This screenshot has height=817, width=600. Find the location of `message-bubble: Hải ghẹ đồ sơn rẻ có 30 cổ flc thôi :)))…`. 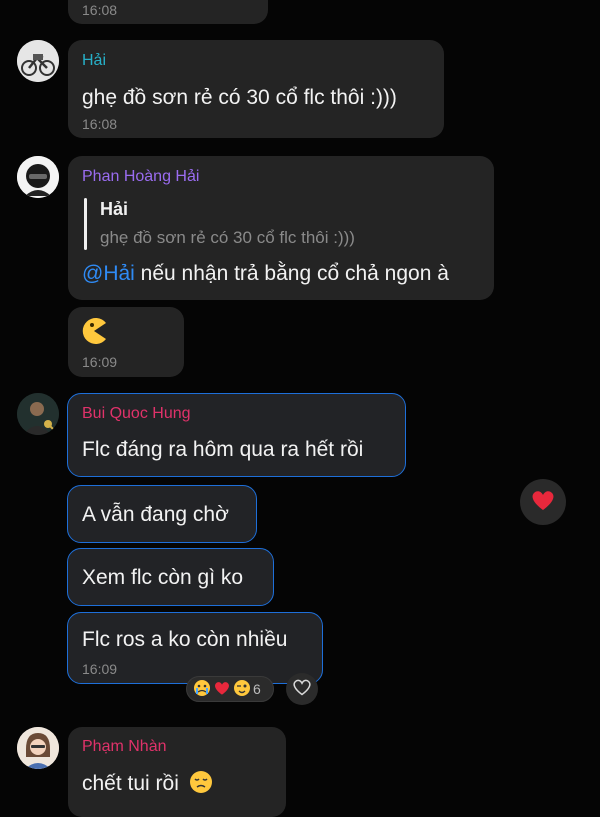

message-bubble: Hải ghẹ đồ sơn rẻ có 30 cổ flc thôi :)))… is located at coordinates (256, 89).